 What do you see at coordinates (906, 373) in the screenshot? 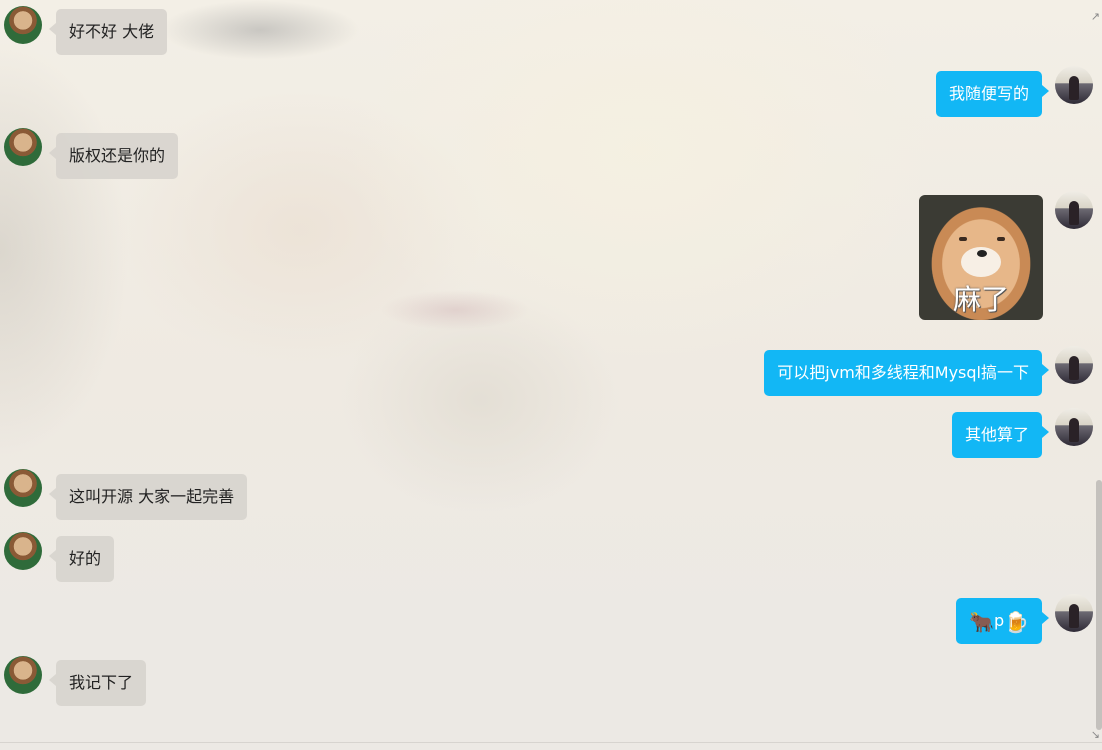
I see `self-message-bubble: 可以把jvm和多线程和Mysql搞一下` at bounding box center [906, 373].